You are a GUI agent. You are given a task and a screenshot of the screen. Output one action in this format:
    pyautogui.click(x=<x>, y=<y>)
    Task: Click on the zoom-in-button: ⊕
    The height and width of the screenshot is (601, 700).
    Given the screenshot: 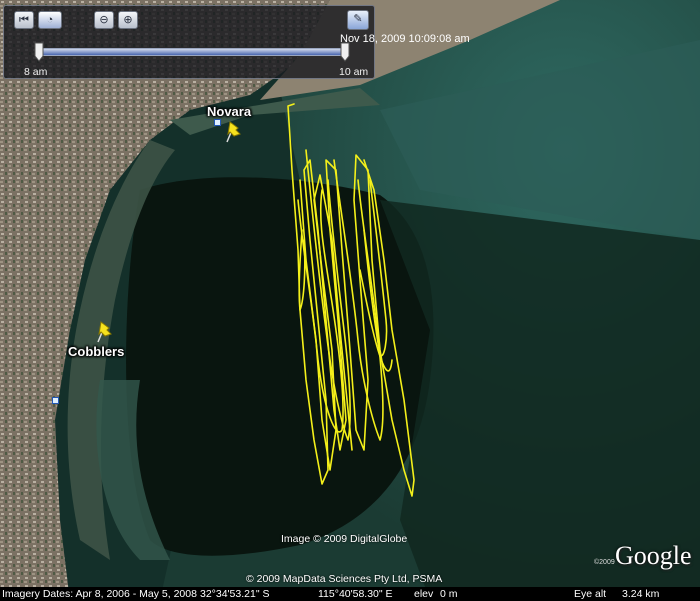 What is the action you would take?
    pyautogui.click(x=128, y=20)
    